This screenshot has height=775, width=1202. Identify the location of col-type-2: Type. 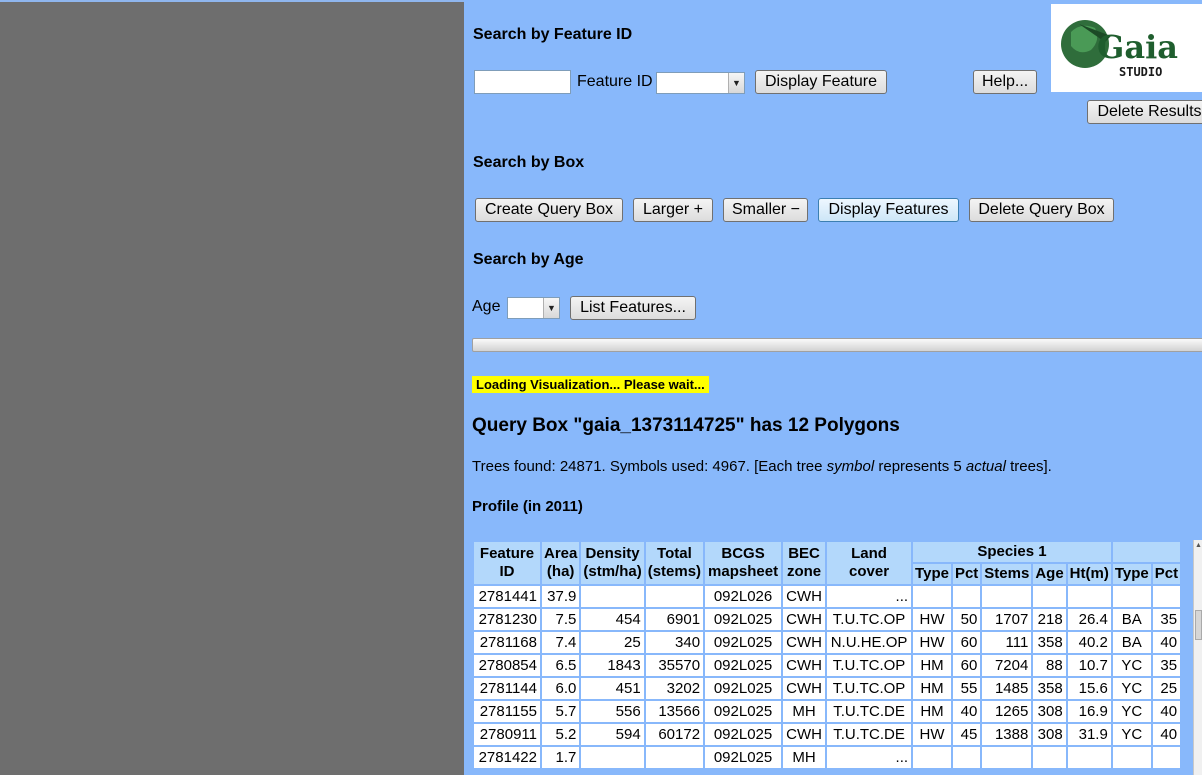
(1131, 574).